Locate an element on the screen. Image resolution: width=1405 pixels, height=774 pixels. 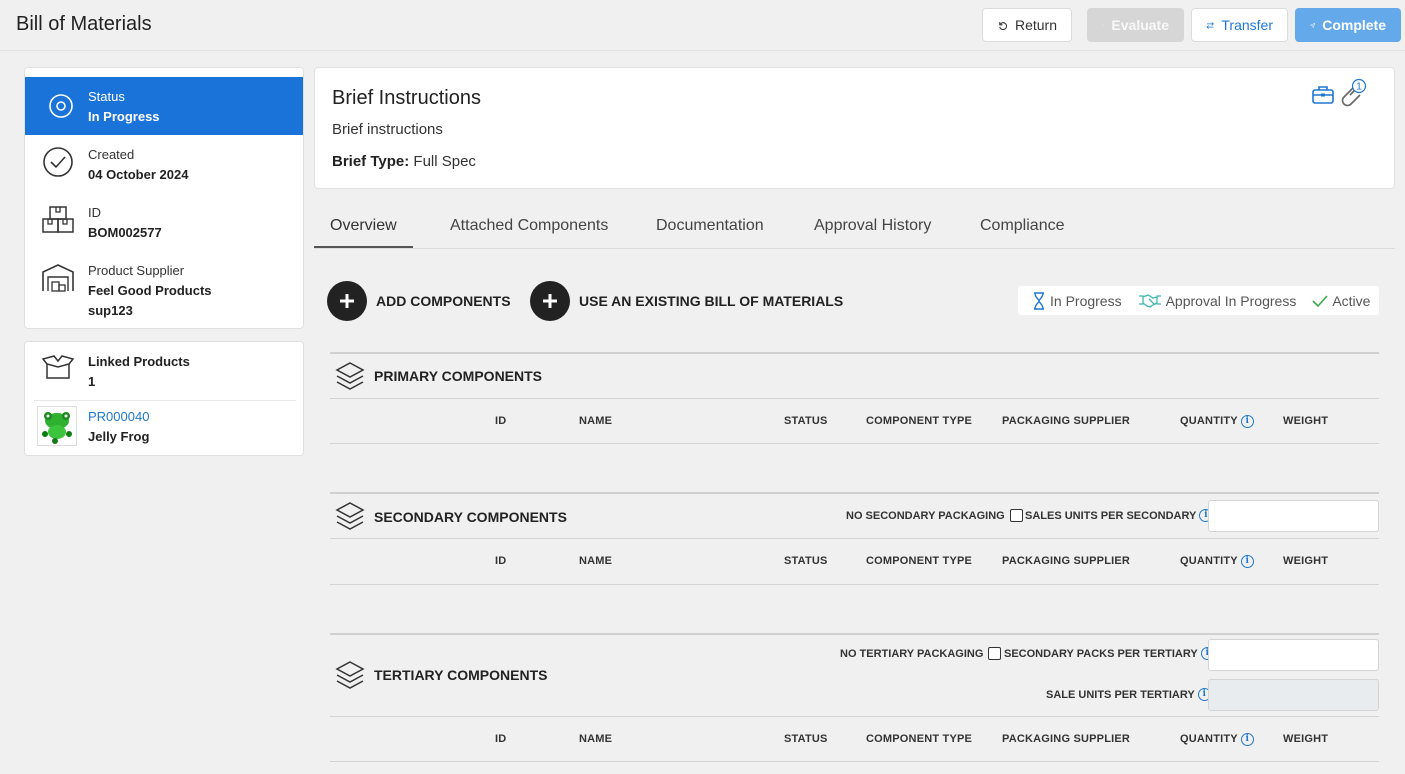
evaluate-label: Evaluate is located at coordinates (1140, 25).